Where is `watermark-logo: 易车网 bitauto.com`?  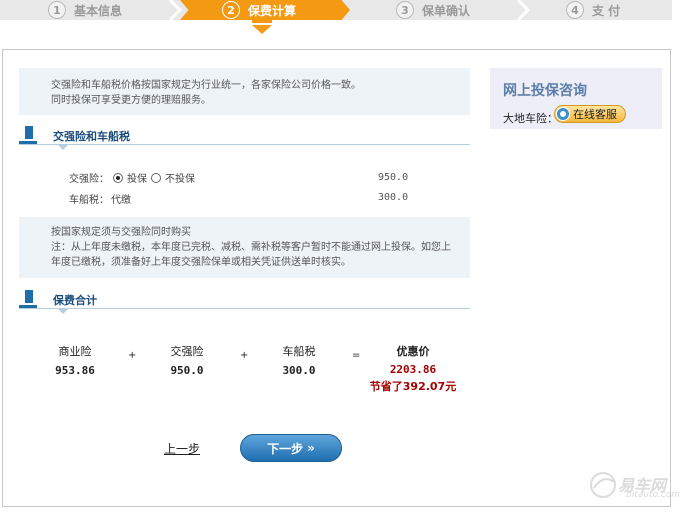
watermark-logo: 易车网 bitauto.com is located at coordinates (638, 487).